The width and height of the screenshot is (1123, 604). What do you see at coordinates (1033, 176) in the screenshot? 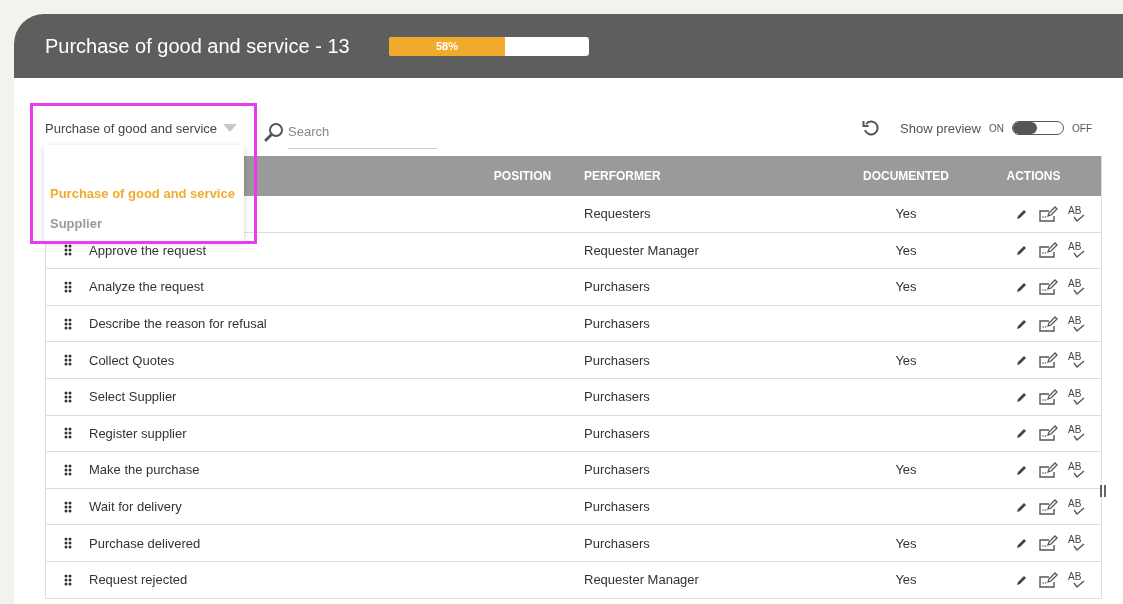
I see `column-header: ACTIONS` at bounding box center [1033, 176].